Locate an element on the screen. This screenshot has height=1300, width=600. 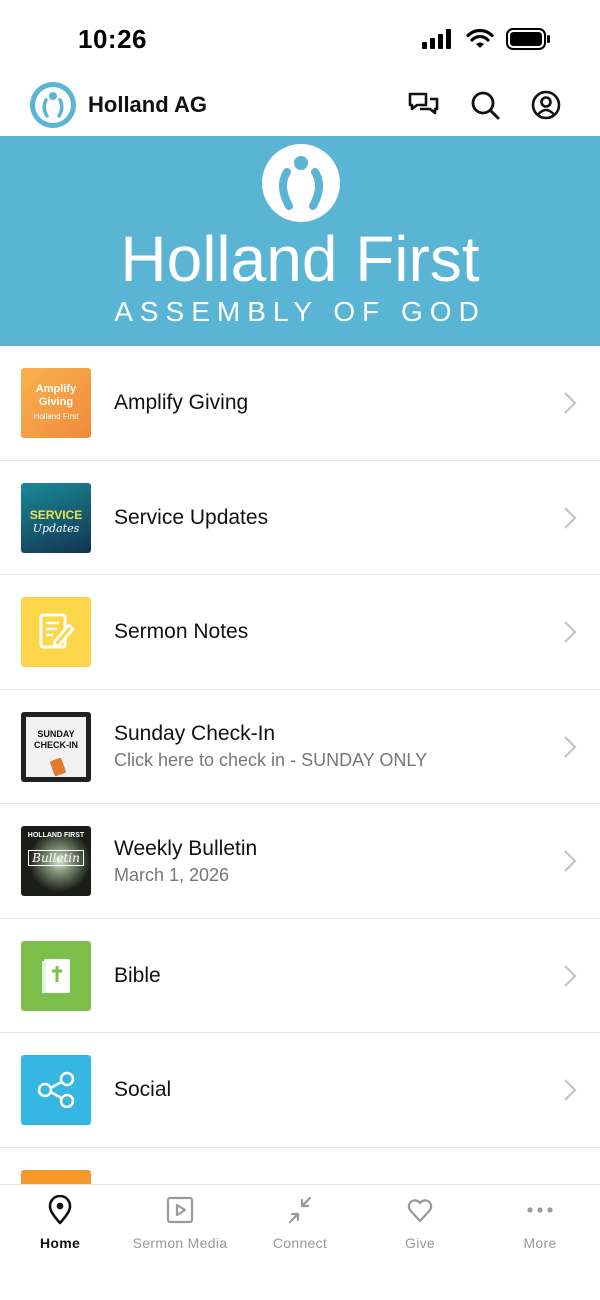
tab-give: Give is located at coordinates (420, 1225).